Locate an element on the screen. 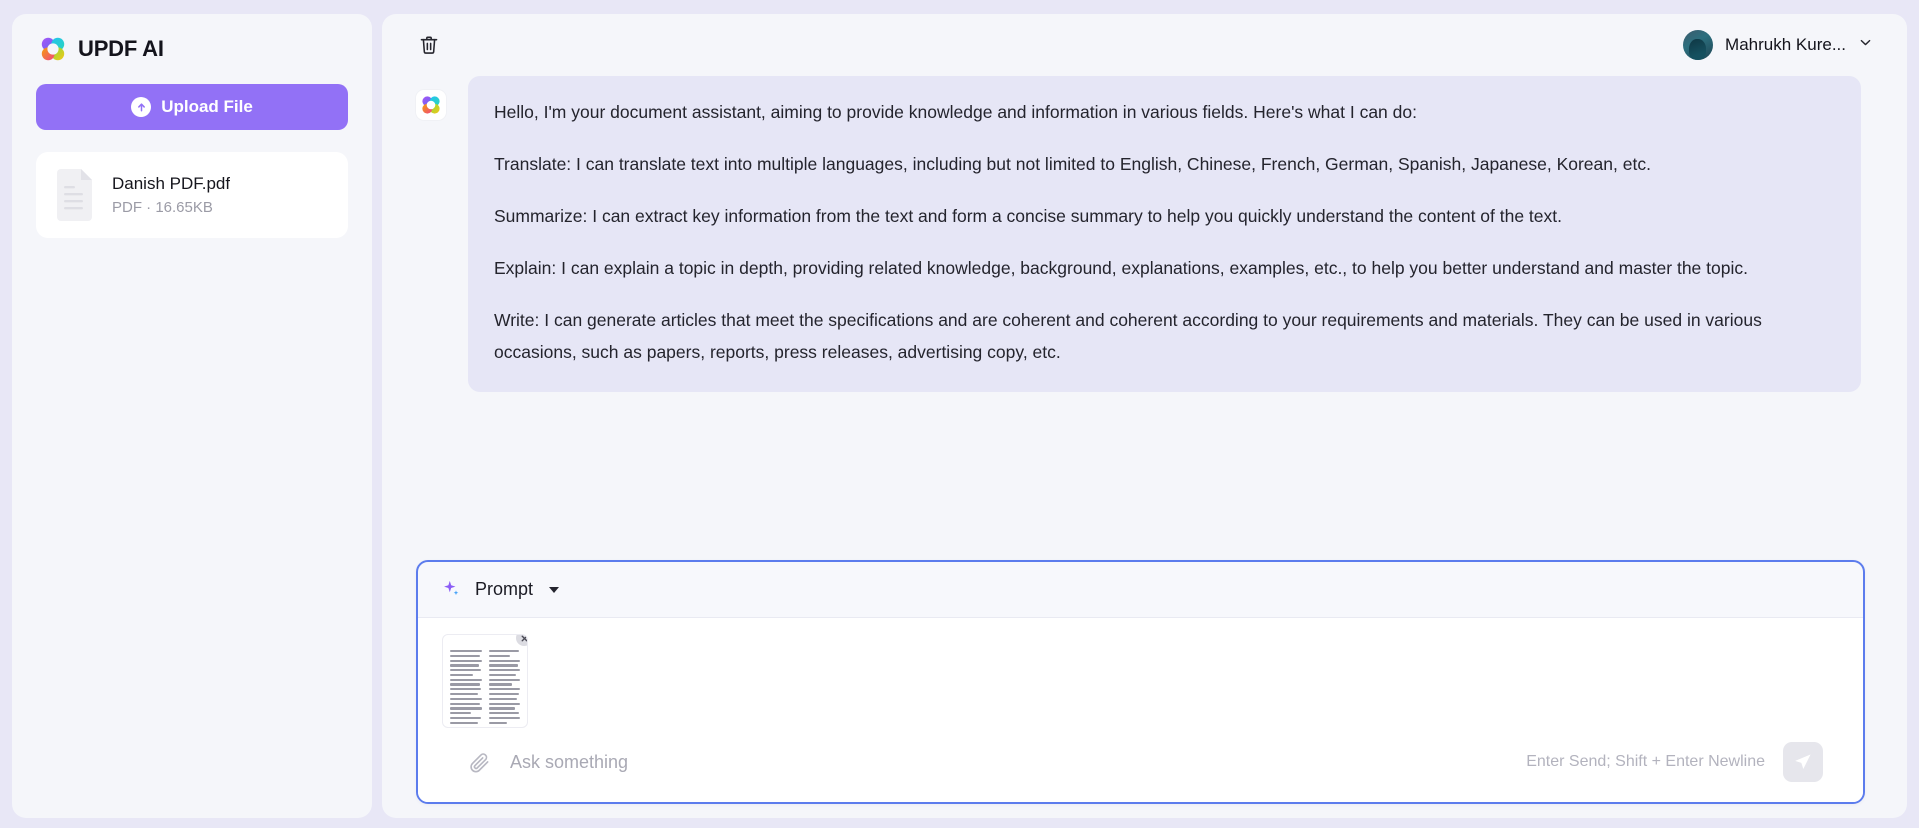  attachment-thumbnail is located at coordinates (485, 681).